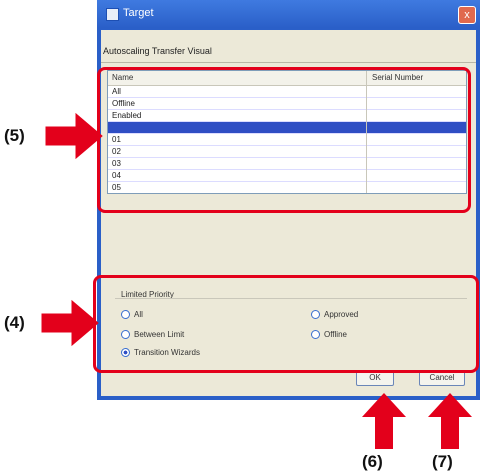 The height and width of the screenshot is (475, 481). Describe the element at coordinates (442, 461) in the screenshot. I see `callout-label-7: (7)` at that location.